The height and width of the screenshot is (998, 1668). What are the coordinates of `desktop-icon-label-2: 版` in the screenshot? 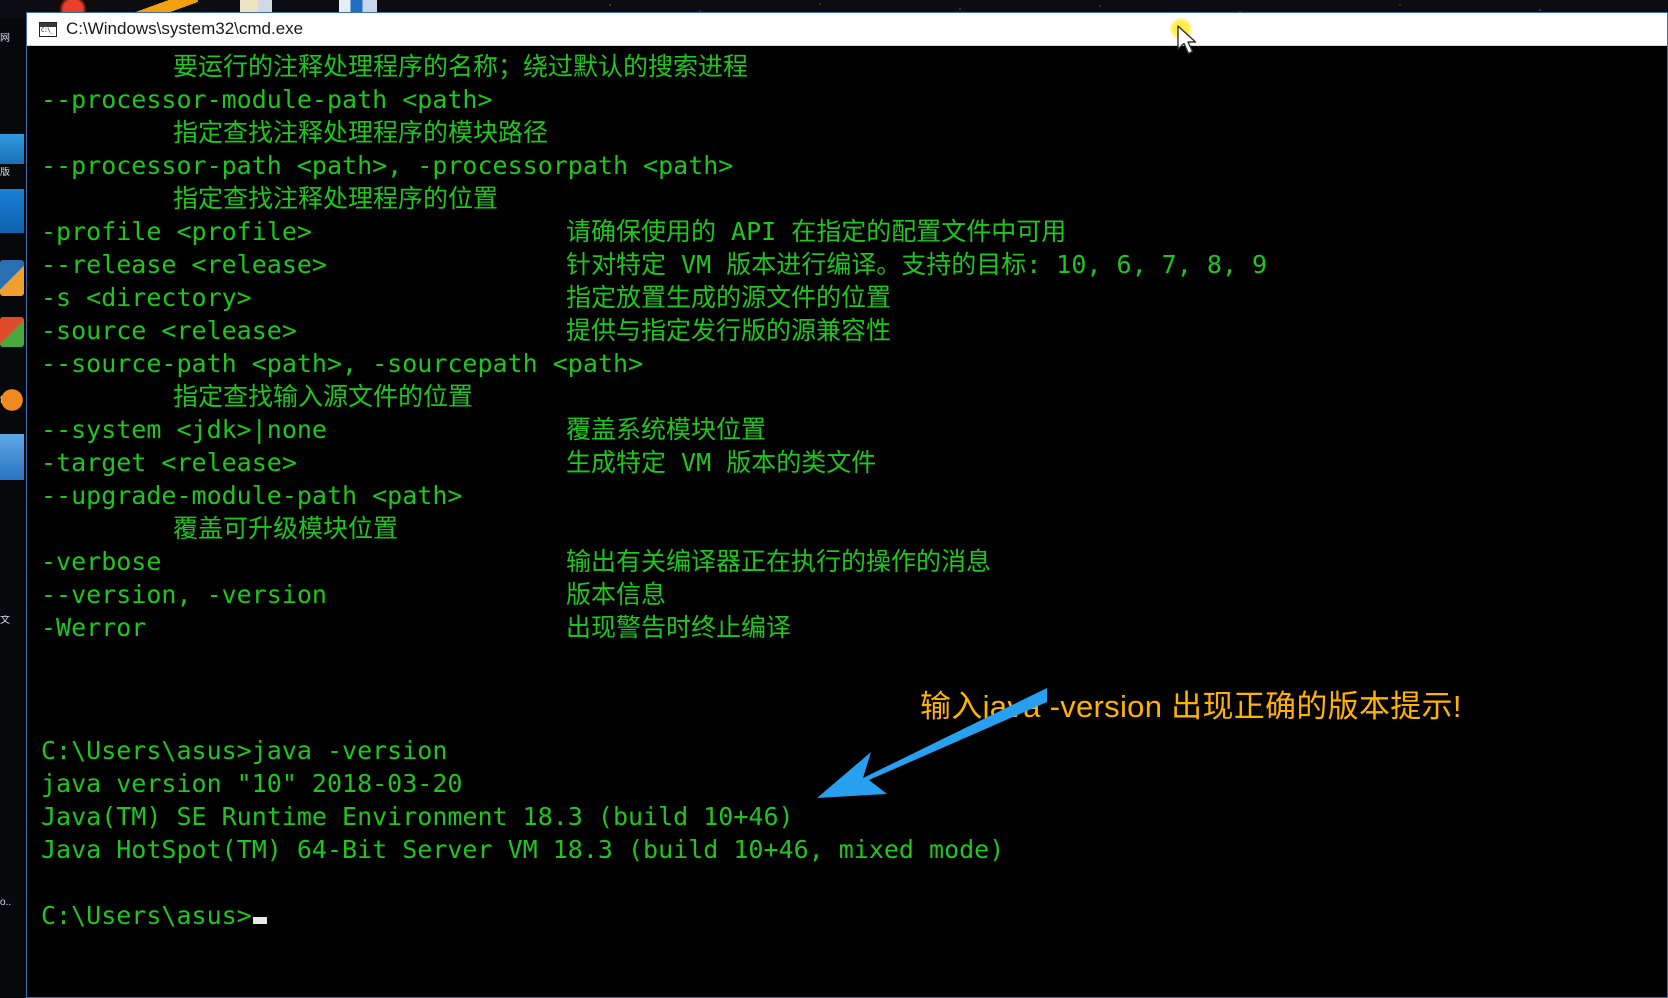 It's located at (5, 172).